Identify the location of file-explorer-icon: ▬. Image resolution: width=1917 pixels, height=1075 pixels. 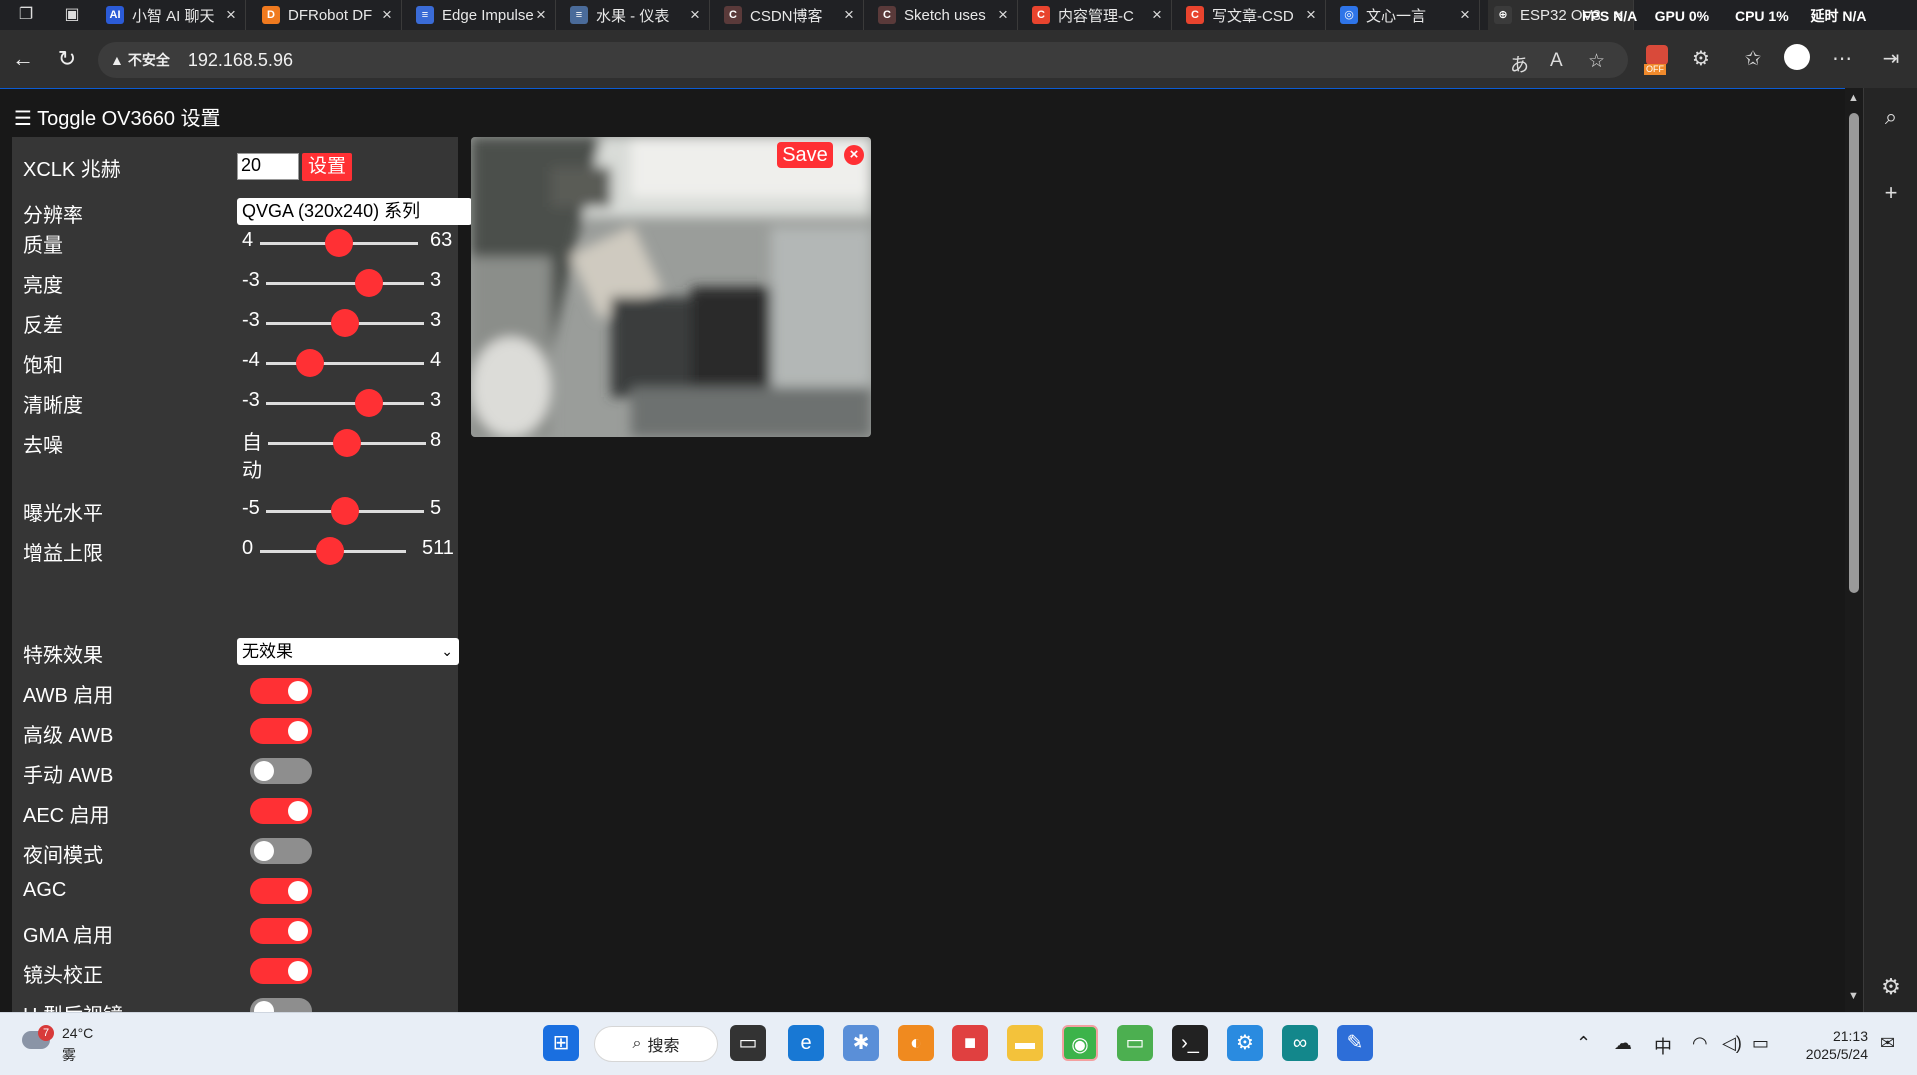
(1025, 1043).